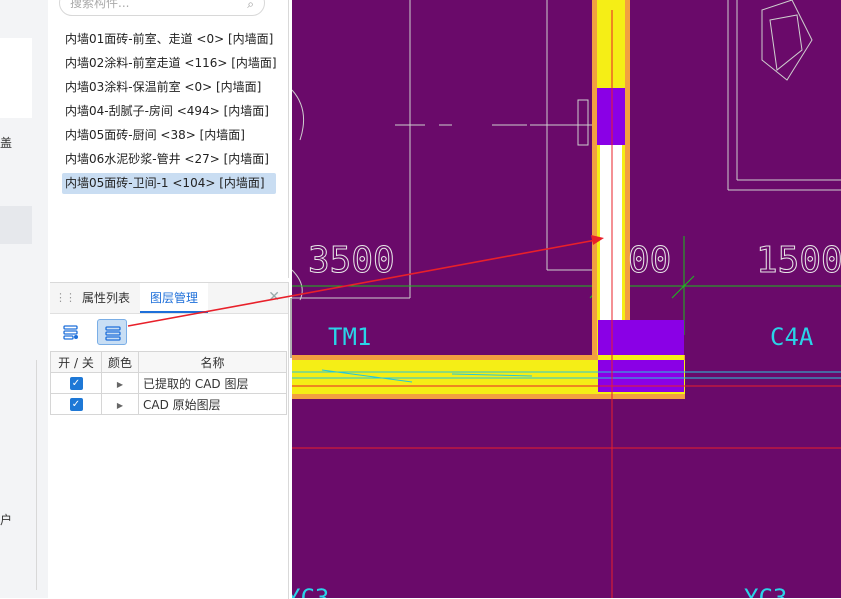 The image size is (841, 599). I want to click on component-item: 内墙04-刮腻子-房间 <494> [内墙面], so click(169, 111).